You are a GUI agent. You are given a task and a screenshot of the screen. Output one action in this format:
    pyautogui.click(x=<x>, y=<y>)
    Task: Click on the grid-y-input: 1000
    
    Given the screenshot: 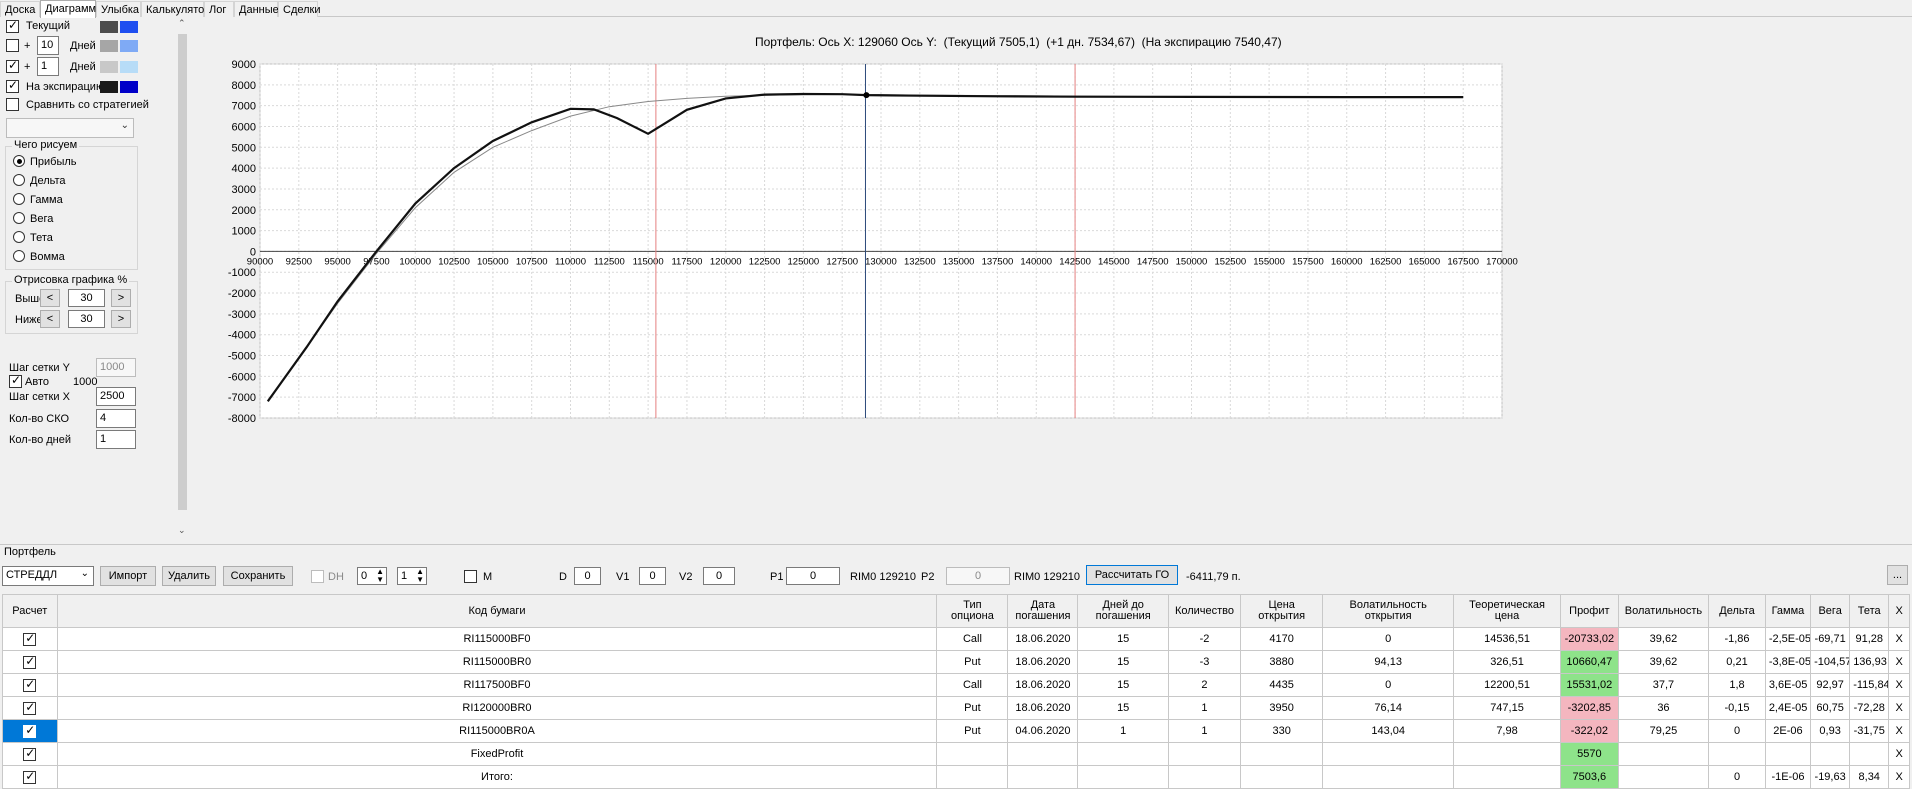 What is the action you would take?
    pyautogui.click(x=116, y=367)
    